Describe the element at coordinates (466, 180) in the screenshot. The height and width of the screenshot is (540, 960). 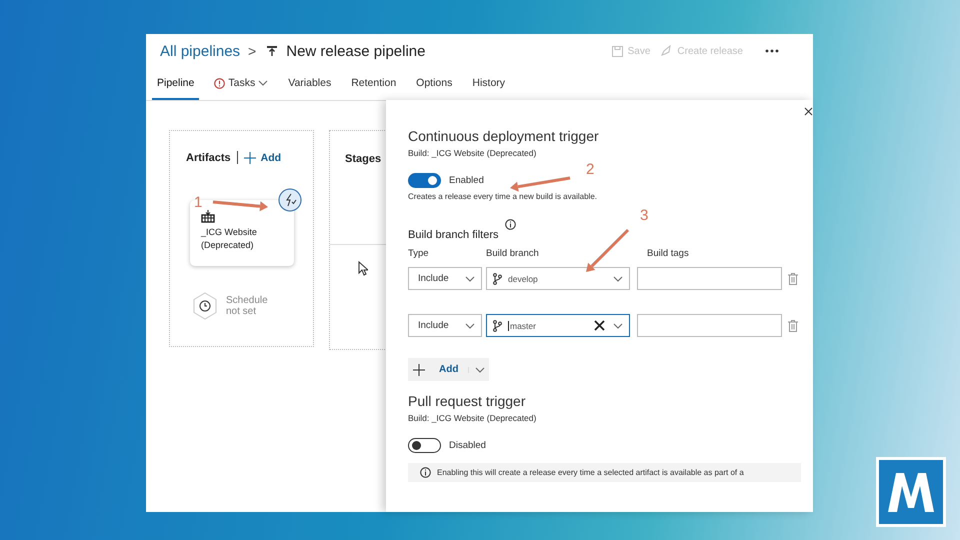
I see `toggle-label: Enabled` at that location.